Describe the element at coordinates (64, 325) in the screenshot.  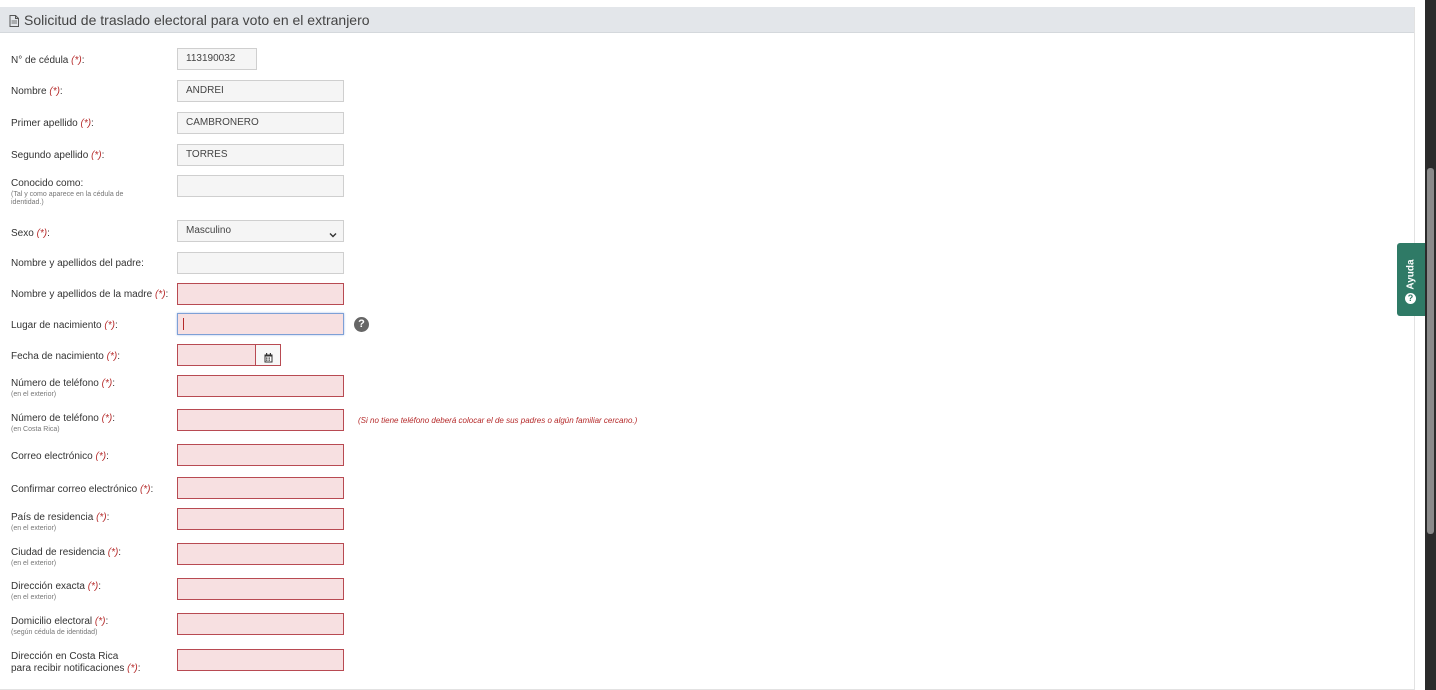
I see `label-lugar-nacimiento: Lugar de nacimiento (*):` at that location.